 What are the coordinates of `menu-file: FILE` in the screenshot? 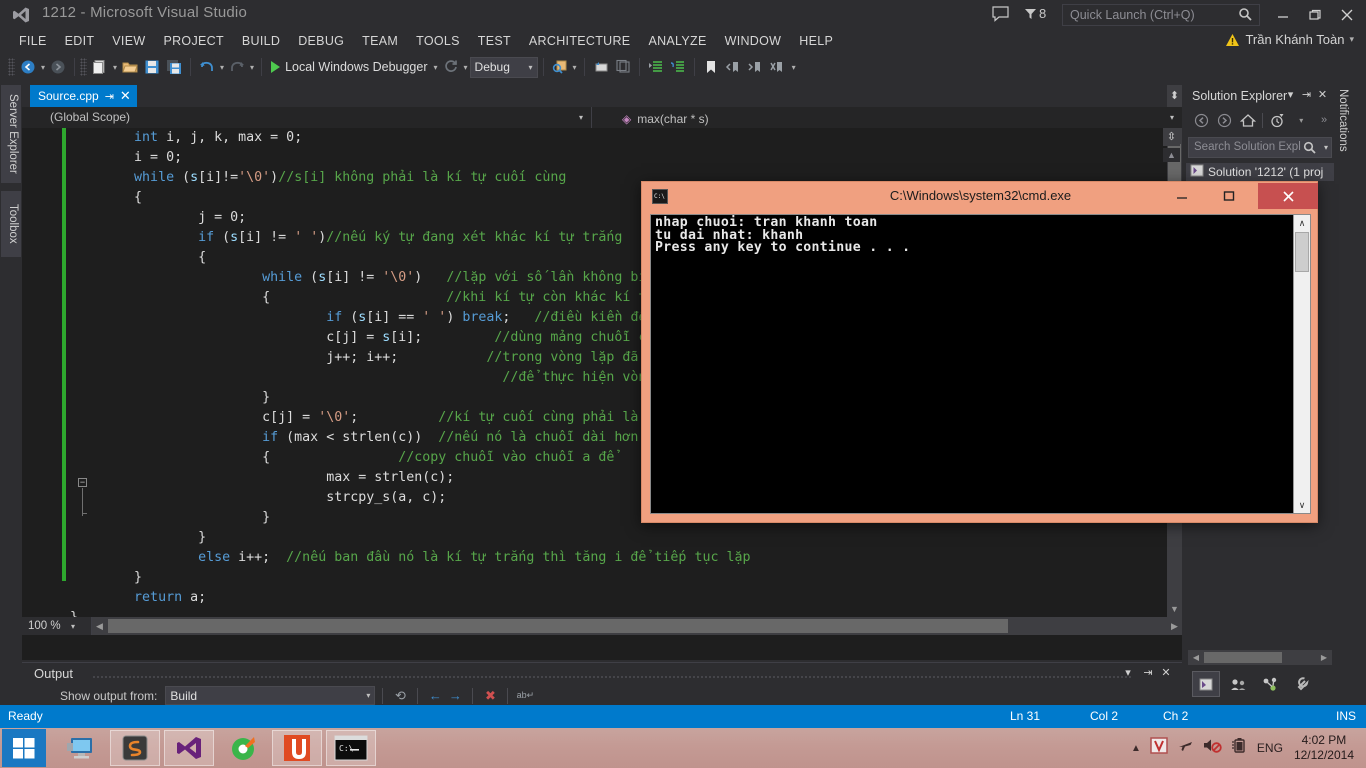 It's located at (33, 41).